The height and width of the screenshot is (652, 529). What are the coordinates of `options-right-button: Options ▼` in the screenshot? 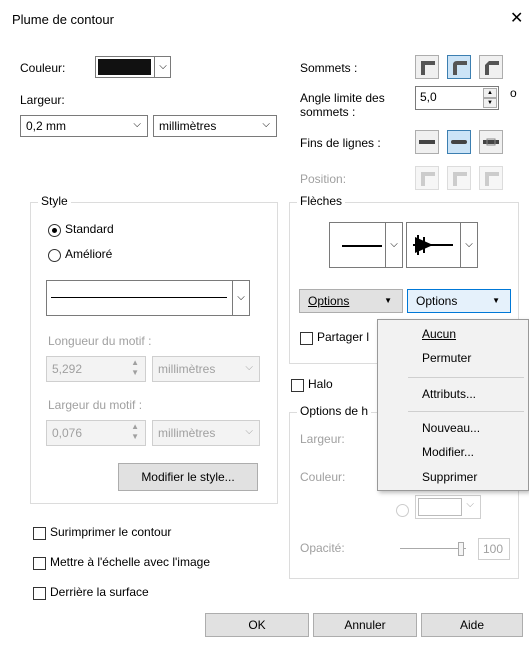 It's located at (459, 301).